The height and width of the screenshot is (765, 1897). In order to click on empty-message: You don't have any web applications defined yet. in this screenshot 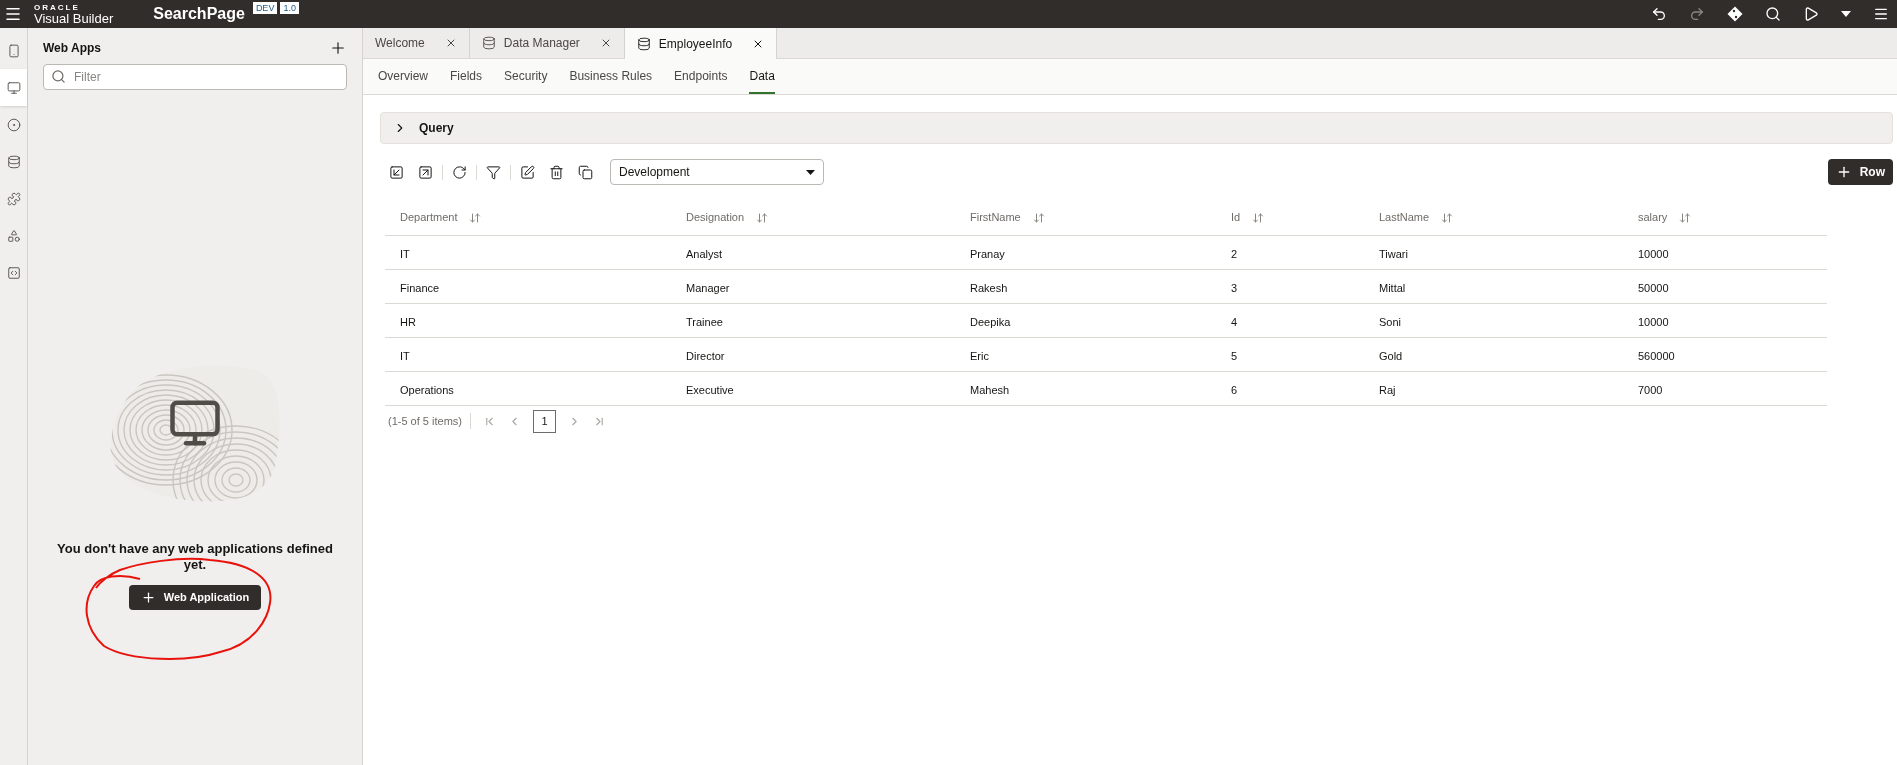, I will do `click(195, 557)`.